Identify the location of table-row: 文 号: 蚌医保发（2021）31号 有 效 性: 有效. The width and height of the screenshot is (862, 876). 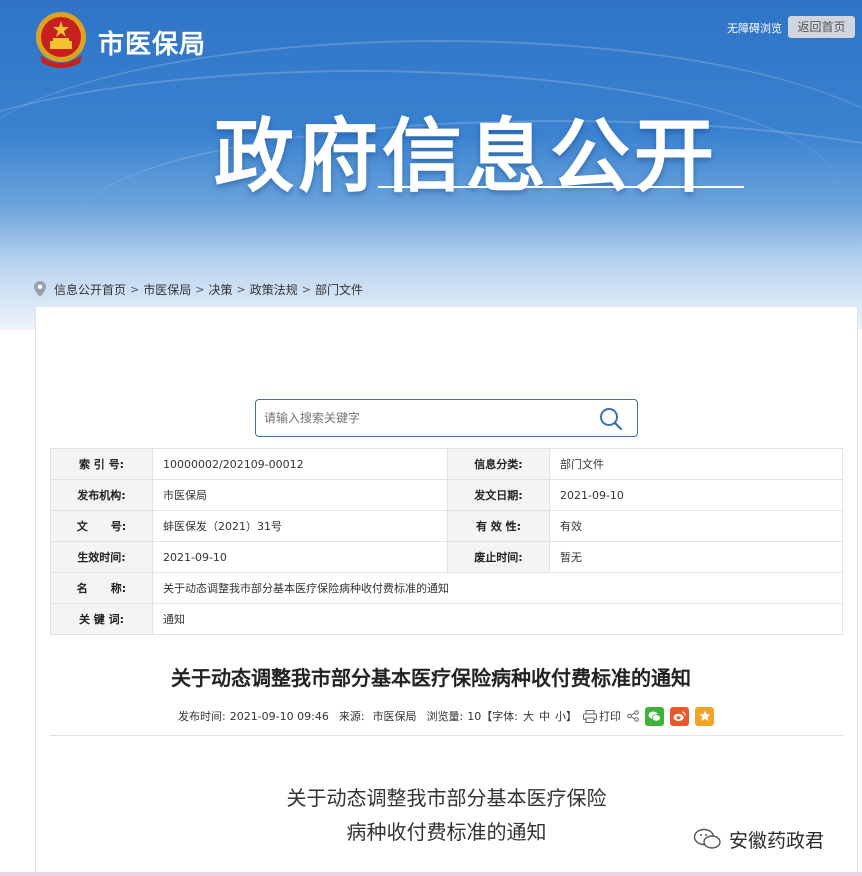
(446, 526).